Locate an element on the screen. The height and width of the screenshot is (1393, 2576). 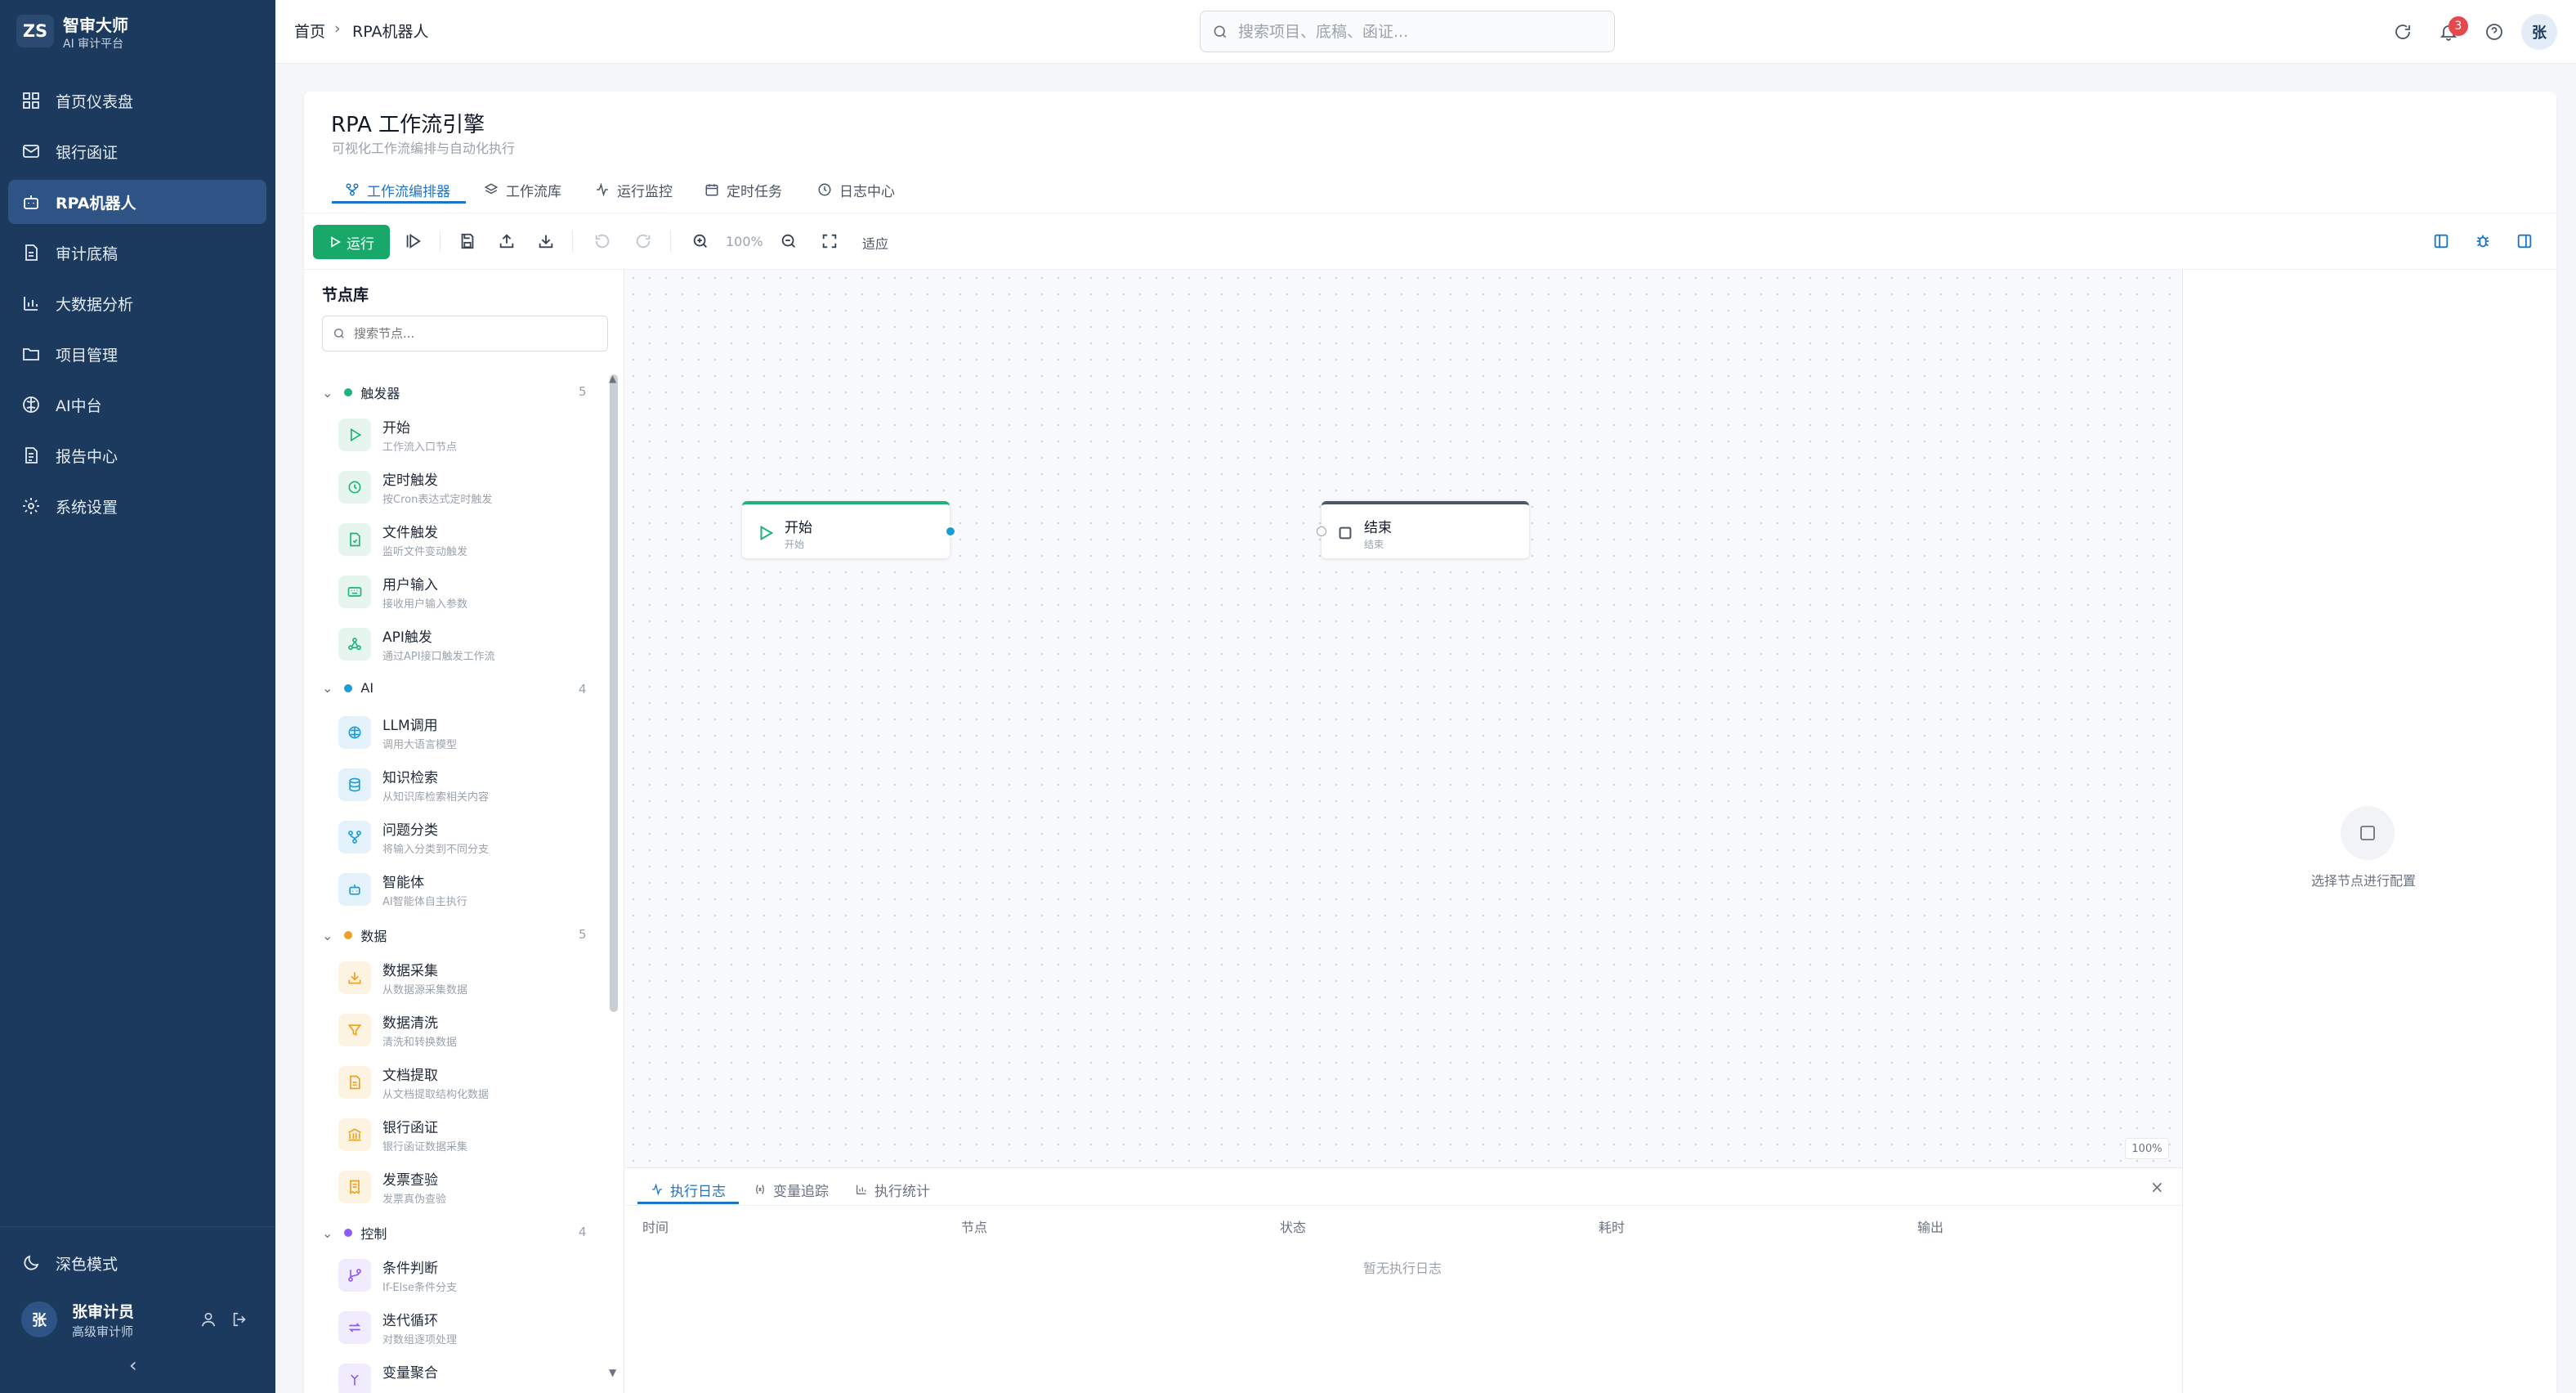
tab-workflow-library: 工作流库 is located at coordinates (522, 190).